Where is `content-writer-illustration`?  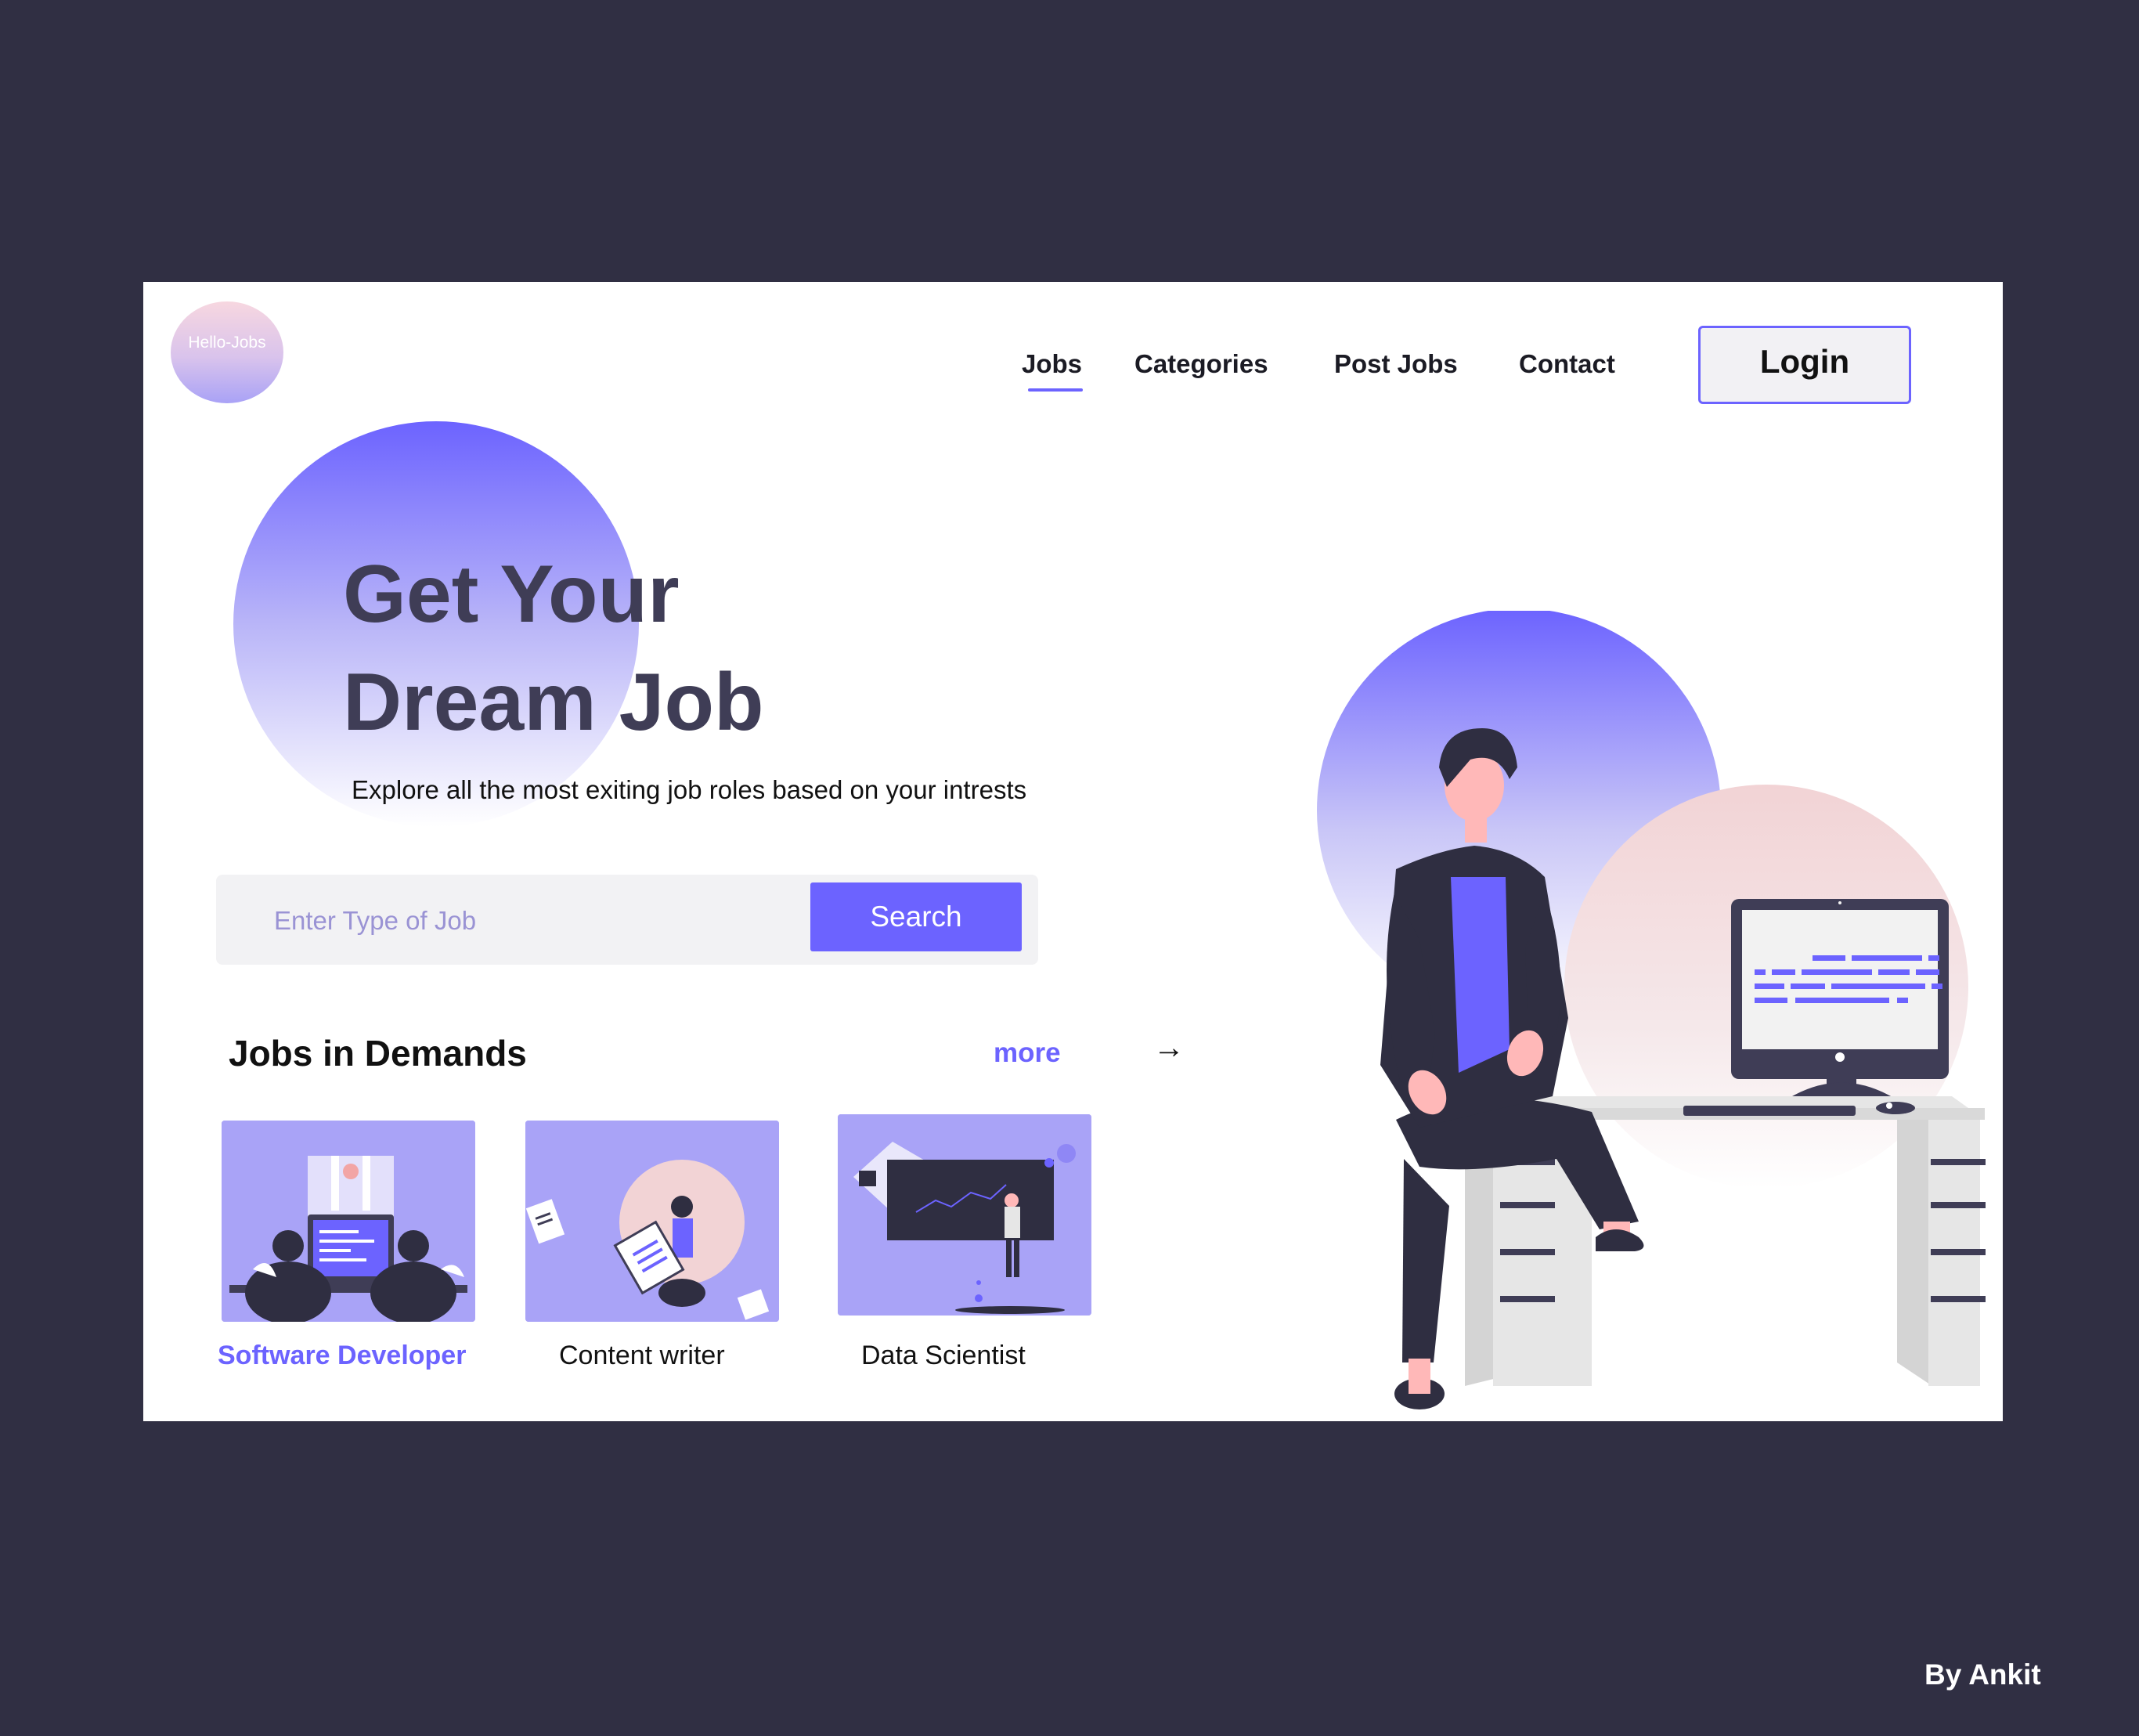
content-writer-illustration is located at coordinates (652, 1221).